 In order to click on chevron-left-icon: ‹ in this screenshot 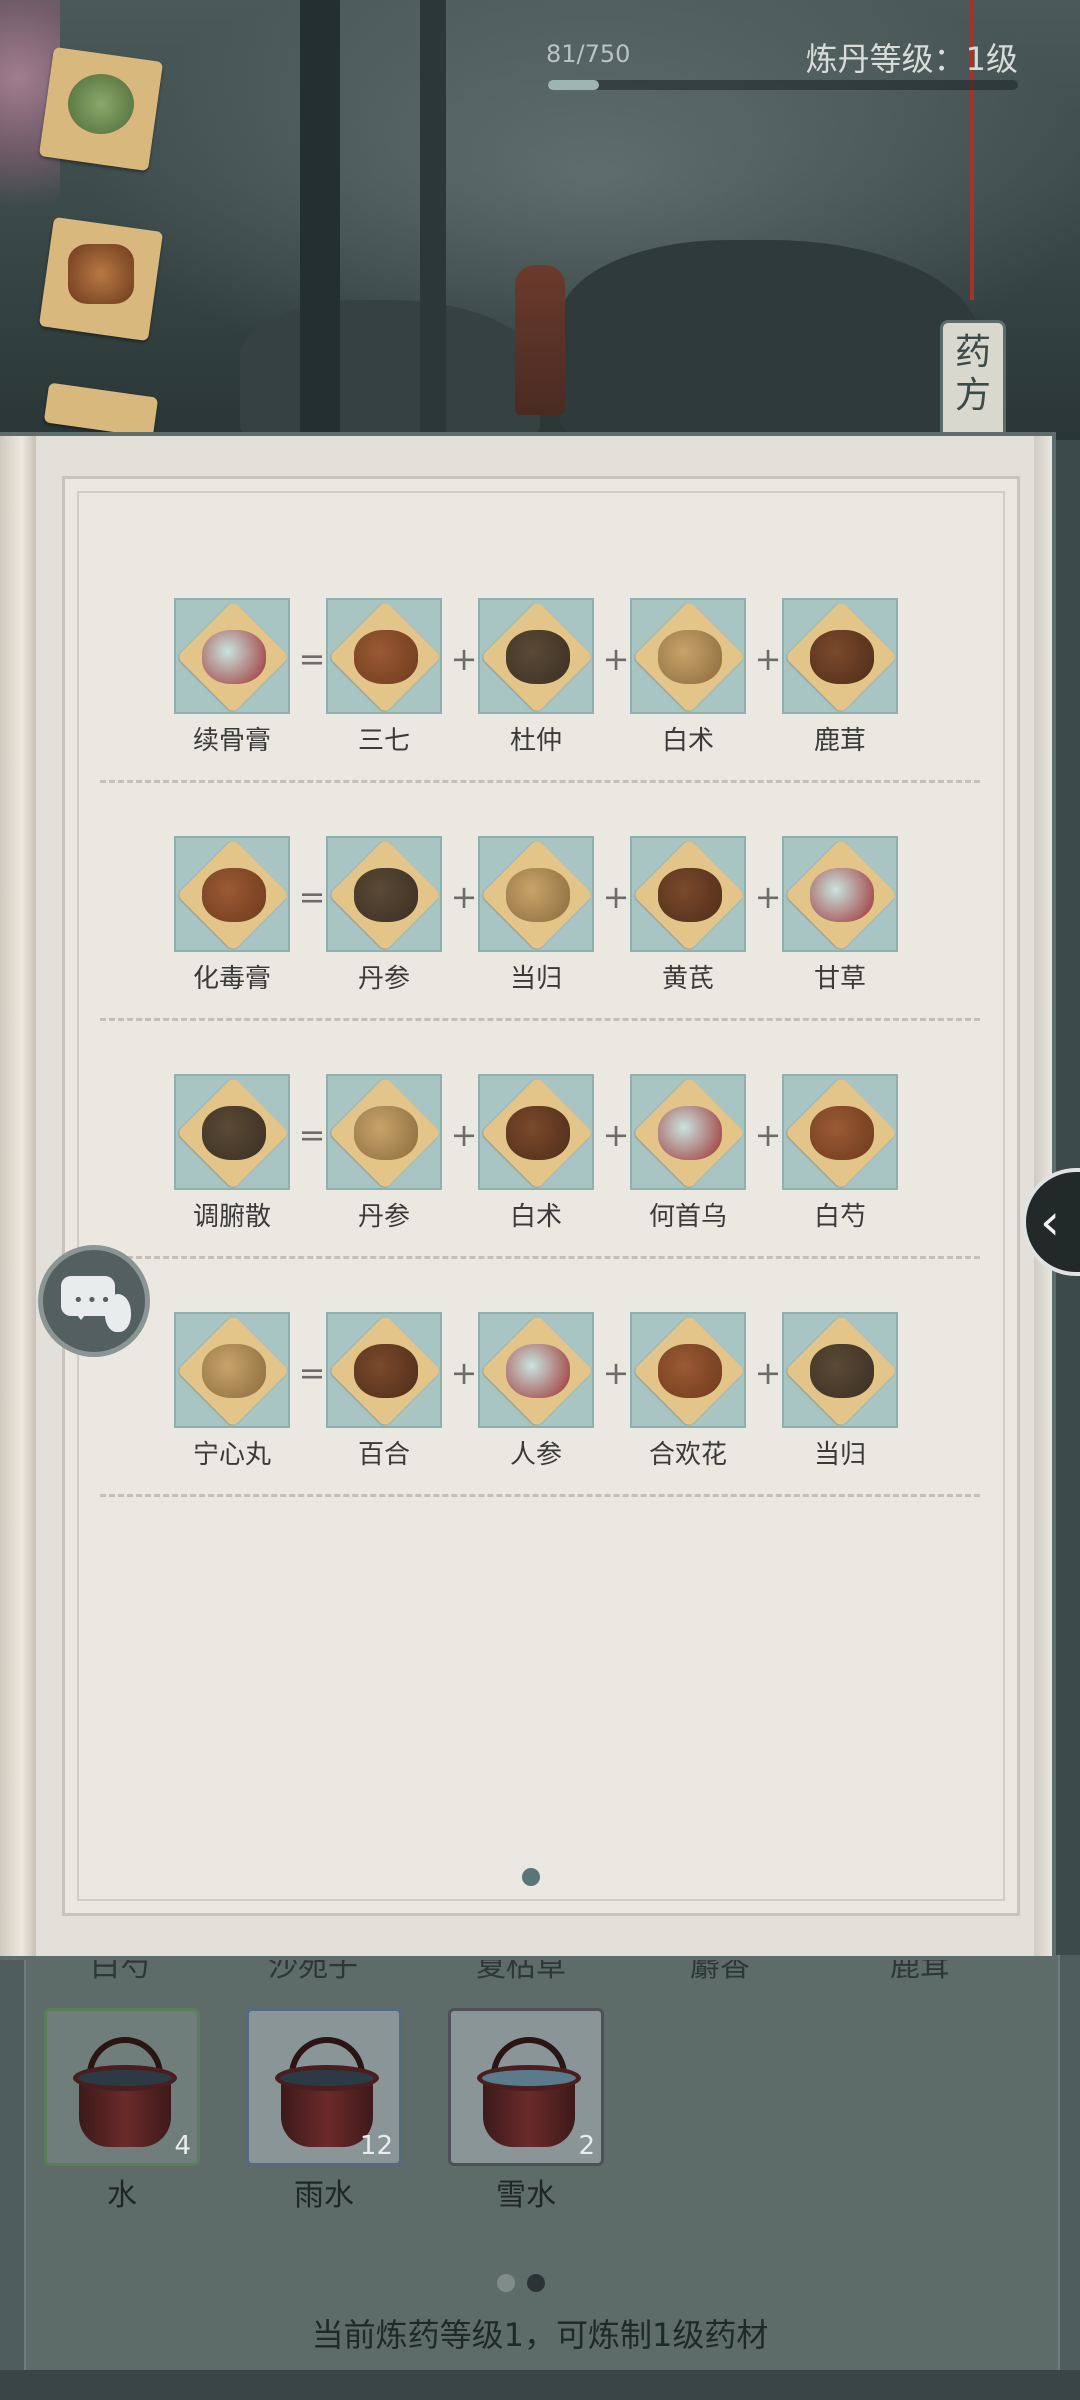, I will do `click(1050, 1222)`.